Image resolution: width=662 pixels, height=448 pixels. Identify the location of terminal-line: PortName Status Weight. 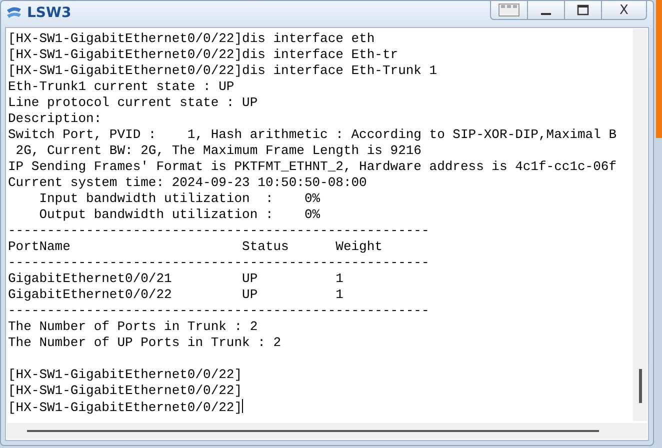
(195, 247).